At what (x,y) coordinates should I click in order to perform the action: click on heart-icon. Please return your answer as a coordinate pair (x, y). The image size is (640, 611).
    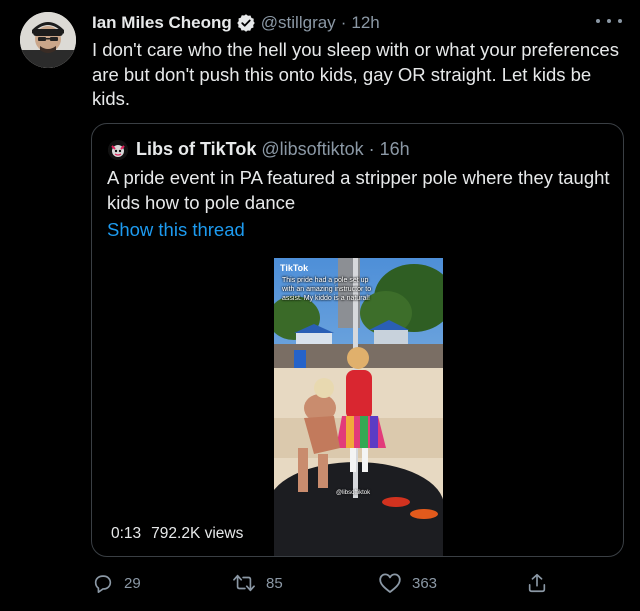
    Looking at the image, I should click on (390, 583).